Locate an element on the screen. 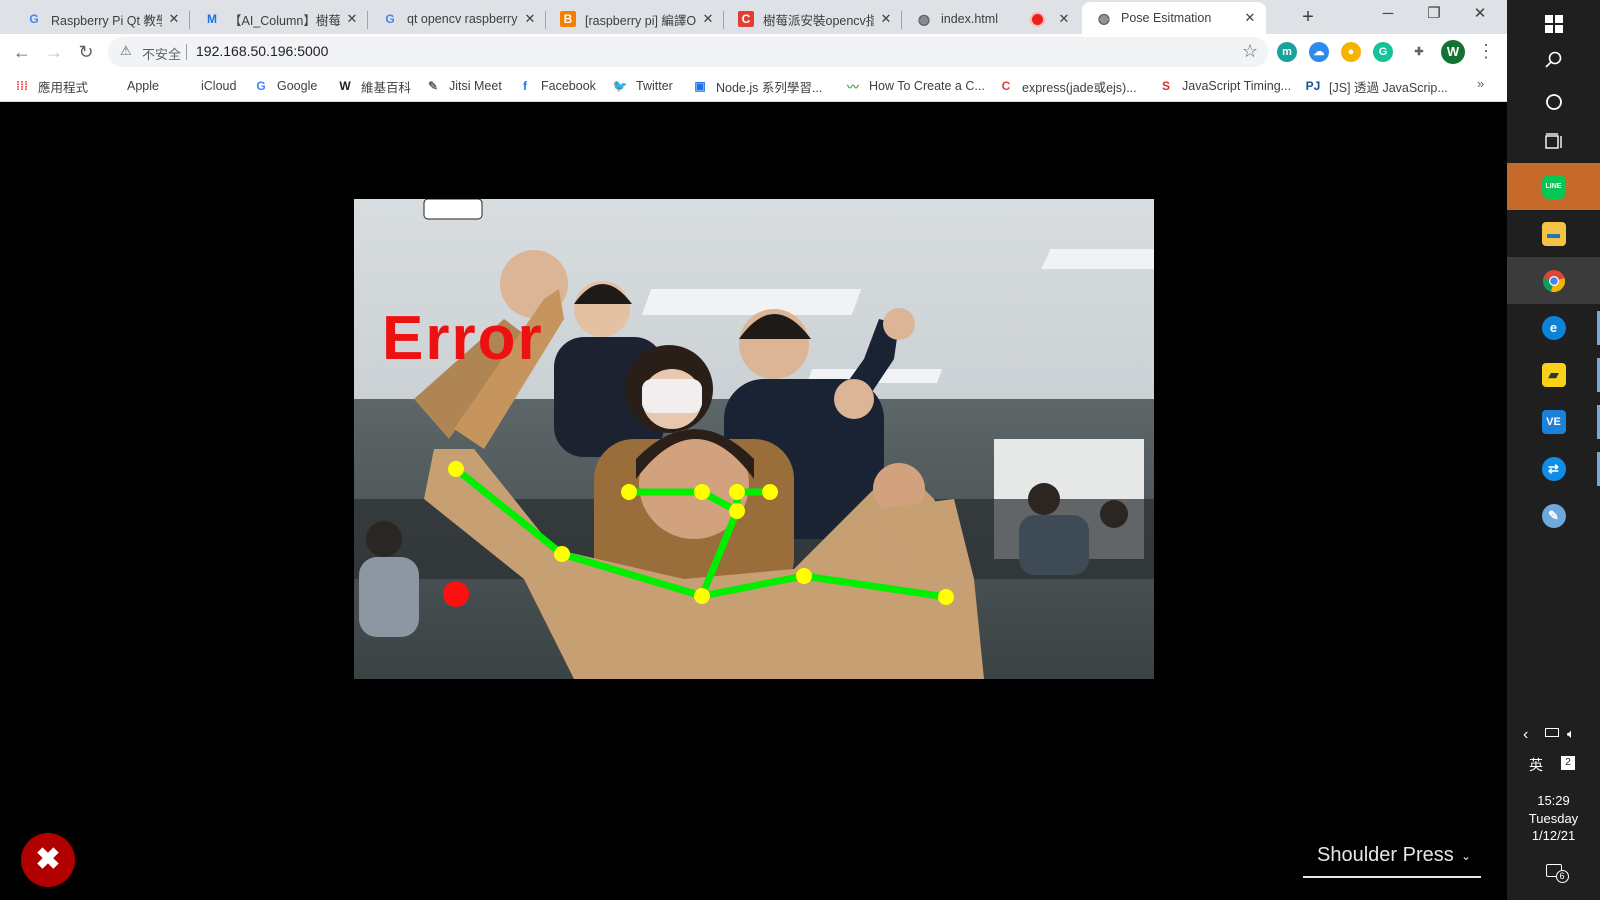 This screenshot has height=900, width=1600. color-extension-icon: ● is located at coordinates (1351, 52).